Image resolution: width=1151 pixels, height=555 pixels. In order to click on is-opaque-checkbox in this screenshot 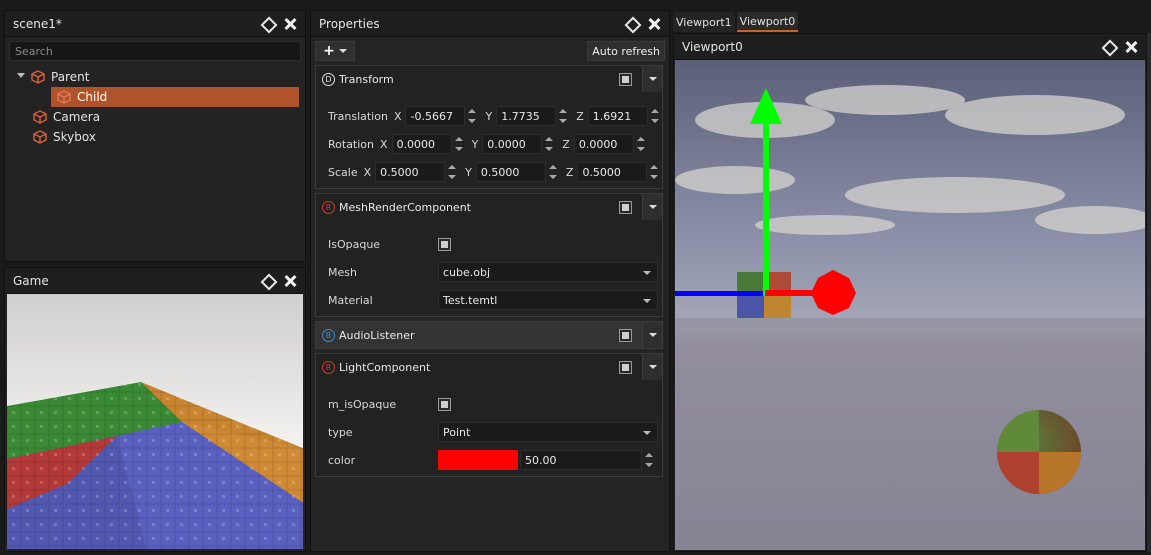, I will do `click(444, 244)`.